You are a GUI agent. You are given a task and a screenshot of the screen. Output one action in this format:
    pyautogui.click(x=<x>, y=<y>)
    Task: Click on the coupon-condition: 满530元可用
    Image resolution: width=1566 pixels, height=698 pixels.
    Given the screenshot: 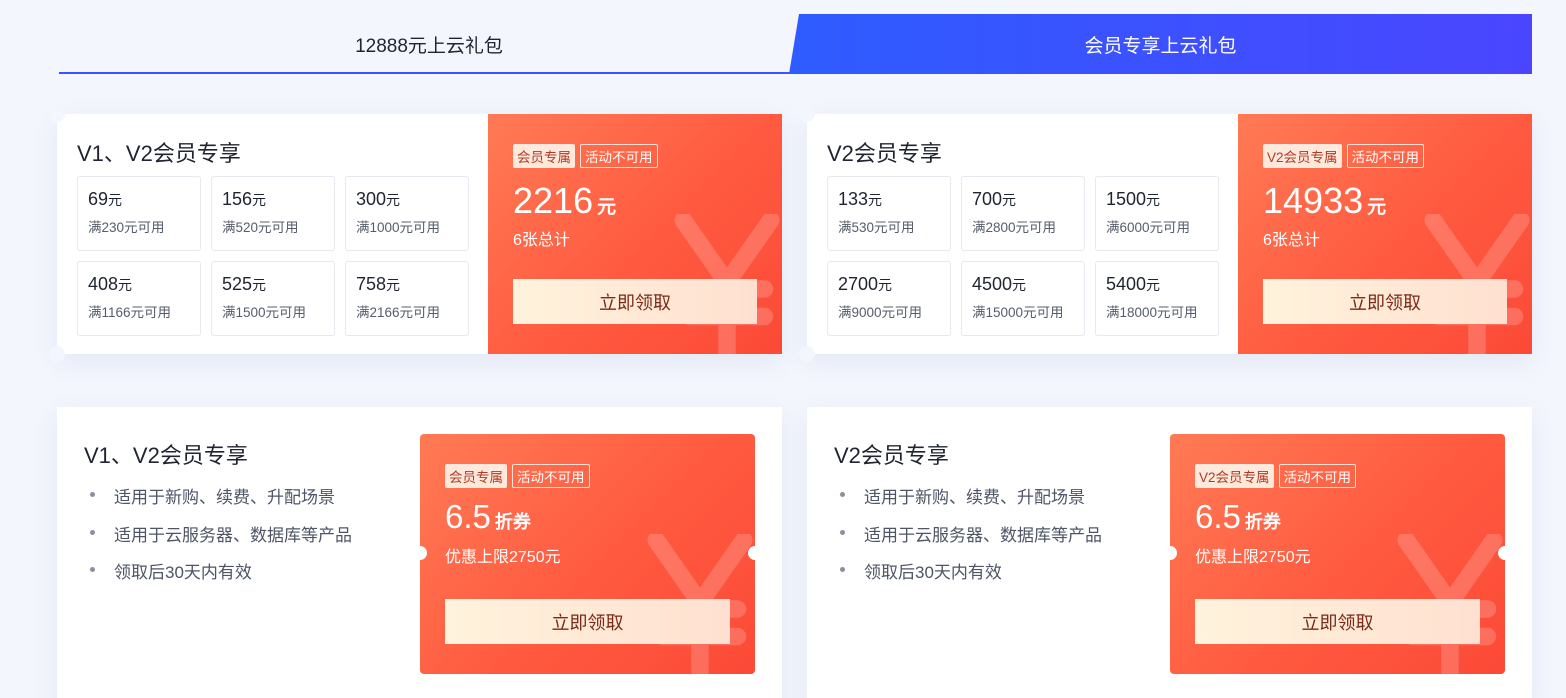 What is the action you would take?
    pyautogui.click(x=876, y=227)
    